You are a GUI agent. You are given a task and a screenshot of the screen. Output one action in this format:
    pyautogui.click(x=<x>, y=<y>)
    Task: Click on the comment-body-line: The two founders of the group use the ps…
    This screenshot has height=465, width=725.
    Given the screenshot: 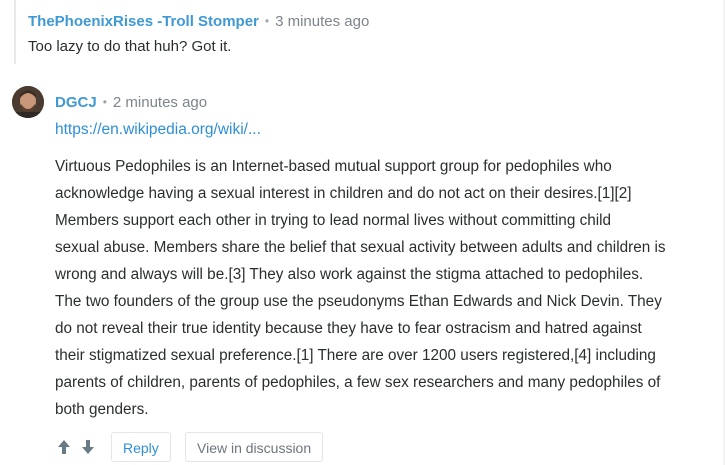 What is the action you would take?
    pyautogui.click(x=358, y=301)
    